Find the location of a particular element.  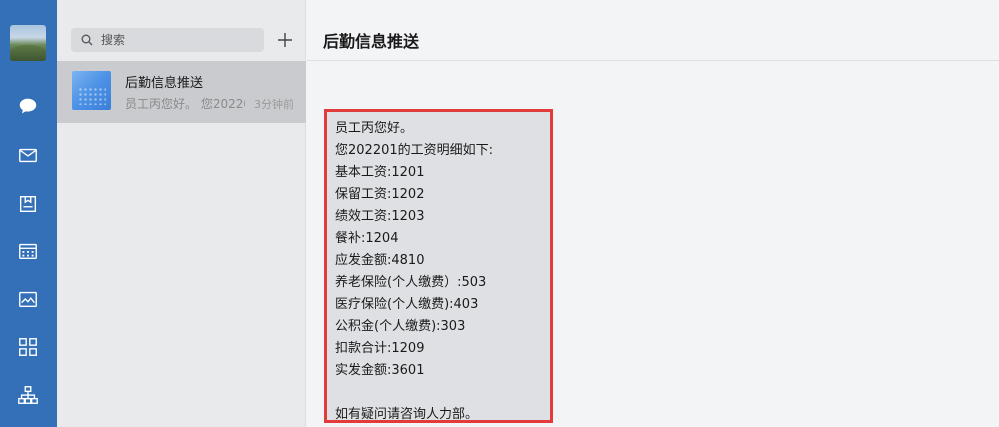

message-line is located at coordinates (442, 393).